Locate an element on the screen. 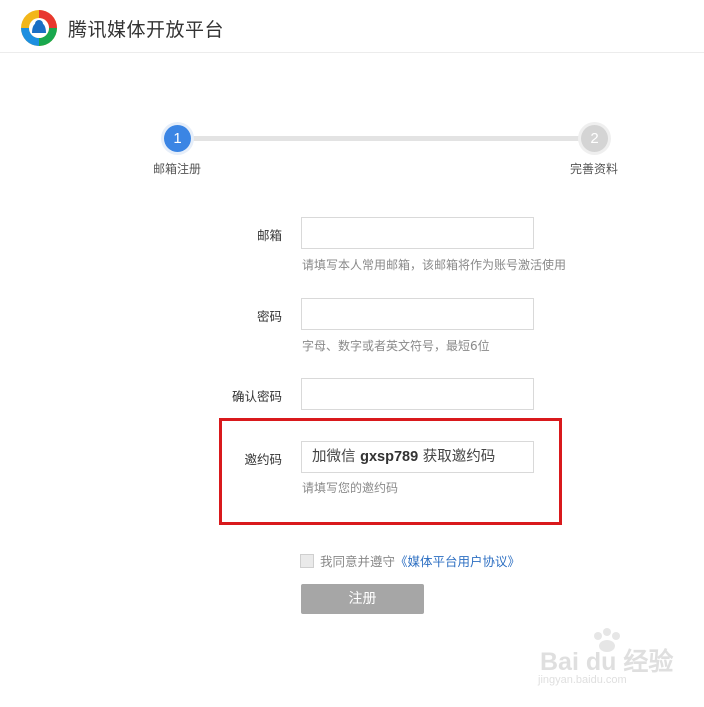 This screenshot has width=704, height=707. confirm-password-label: 确认密码 is located at coordinates (256, 396).